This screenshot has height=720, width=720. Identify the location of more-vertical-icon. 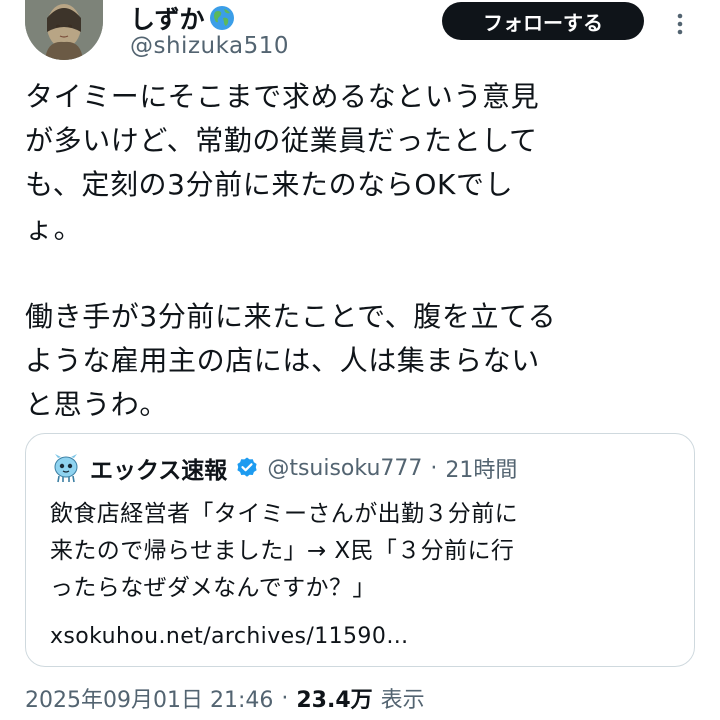
(680, 24).